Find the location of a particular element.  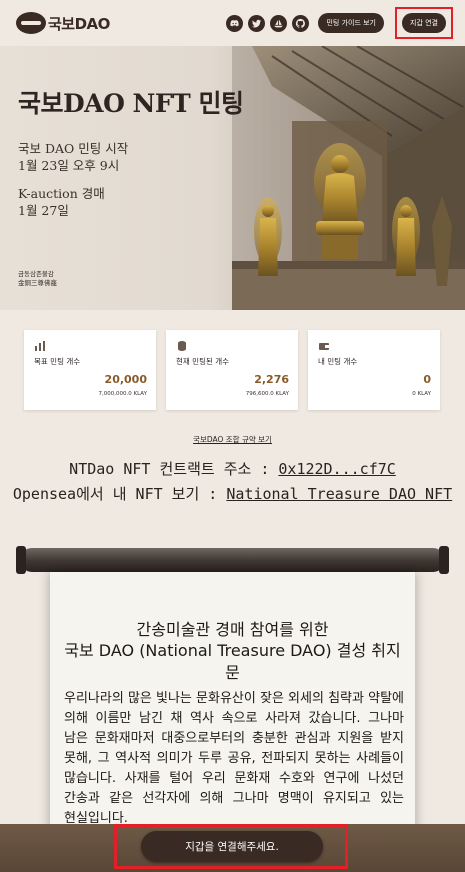

hero-title: 국보DAO NFT 민팅 is located at coordinates (131, 103).